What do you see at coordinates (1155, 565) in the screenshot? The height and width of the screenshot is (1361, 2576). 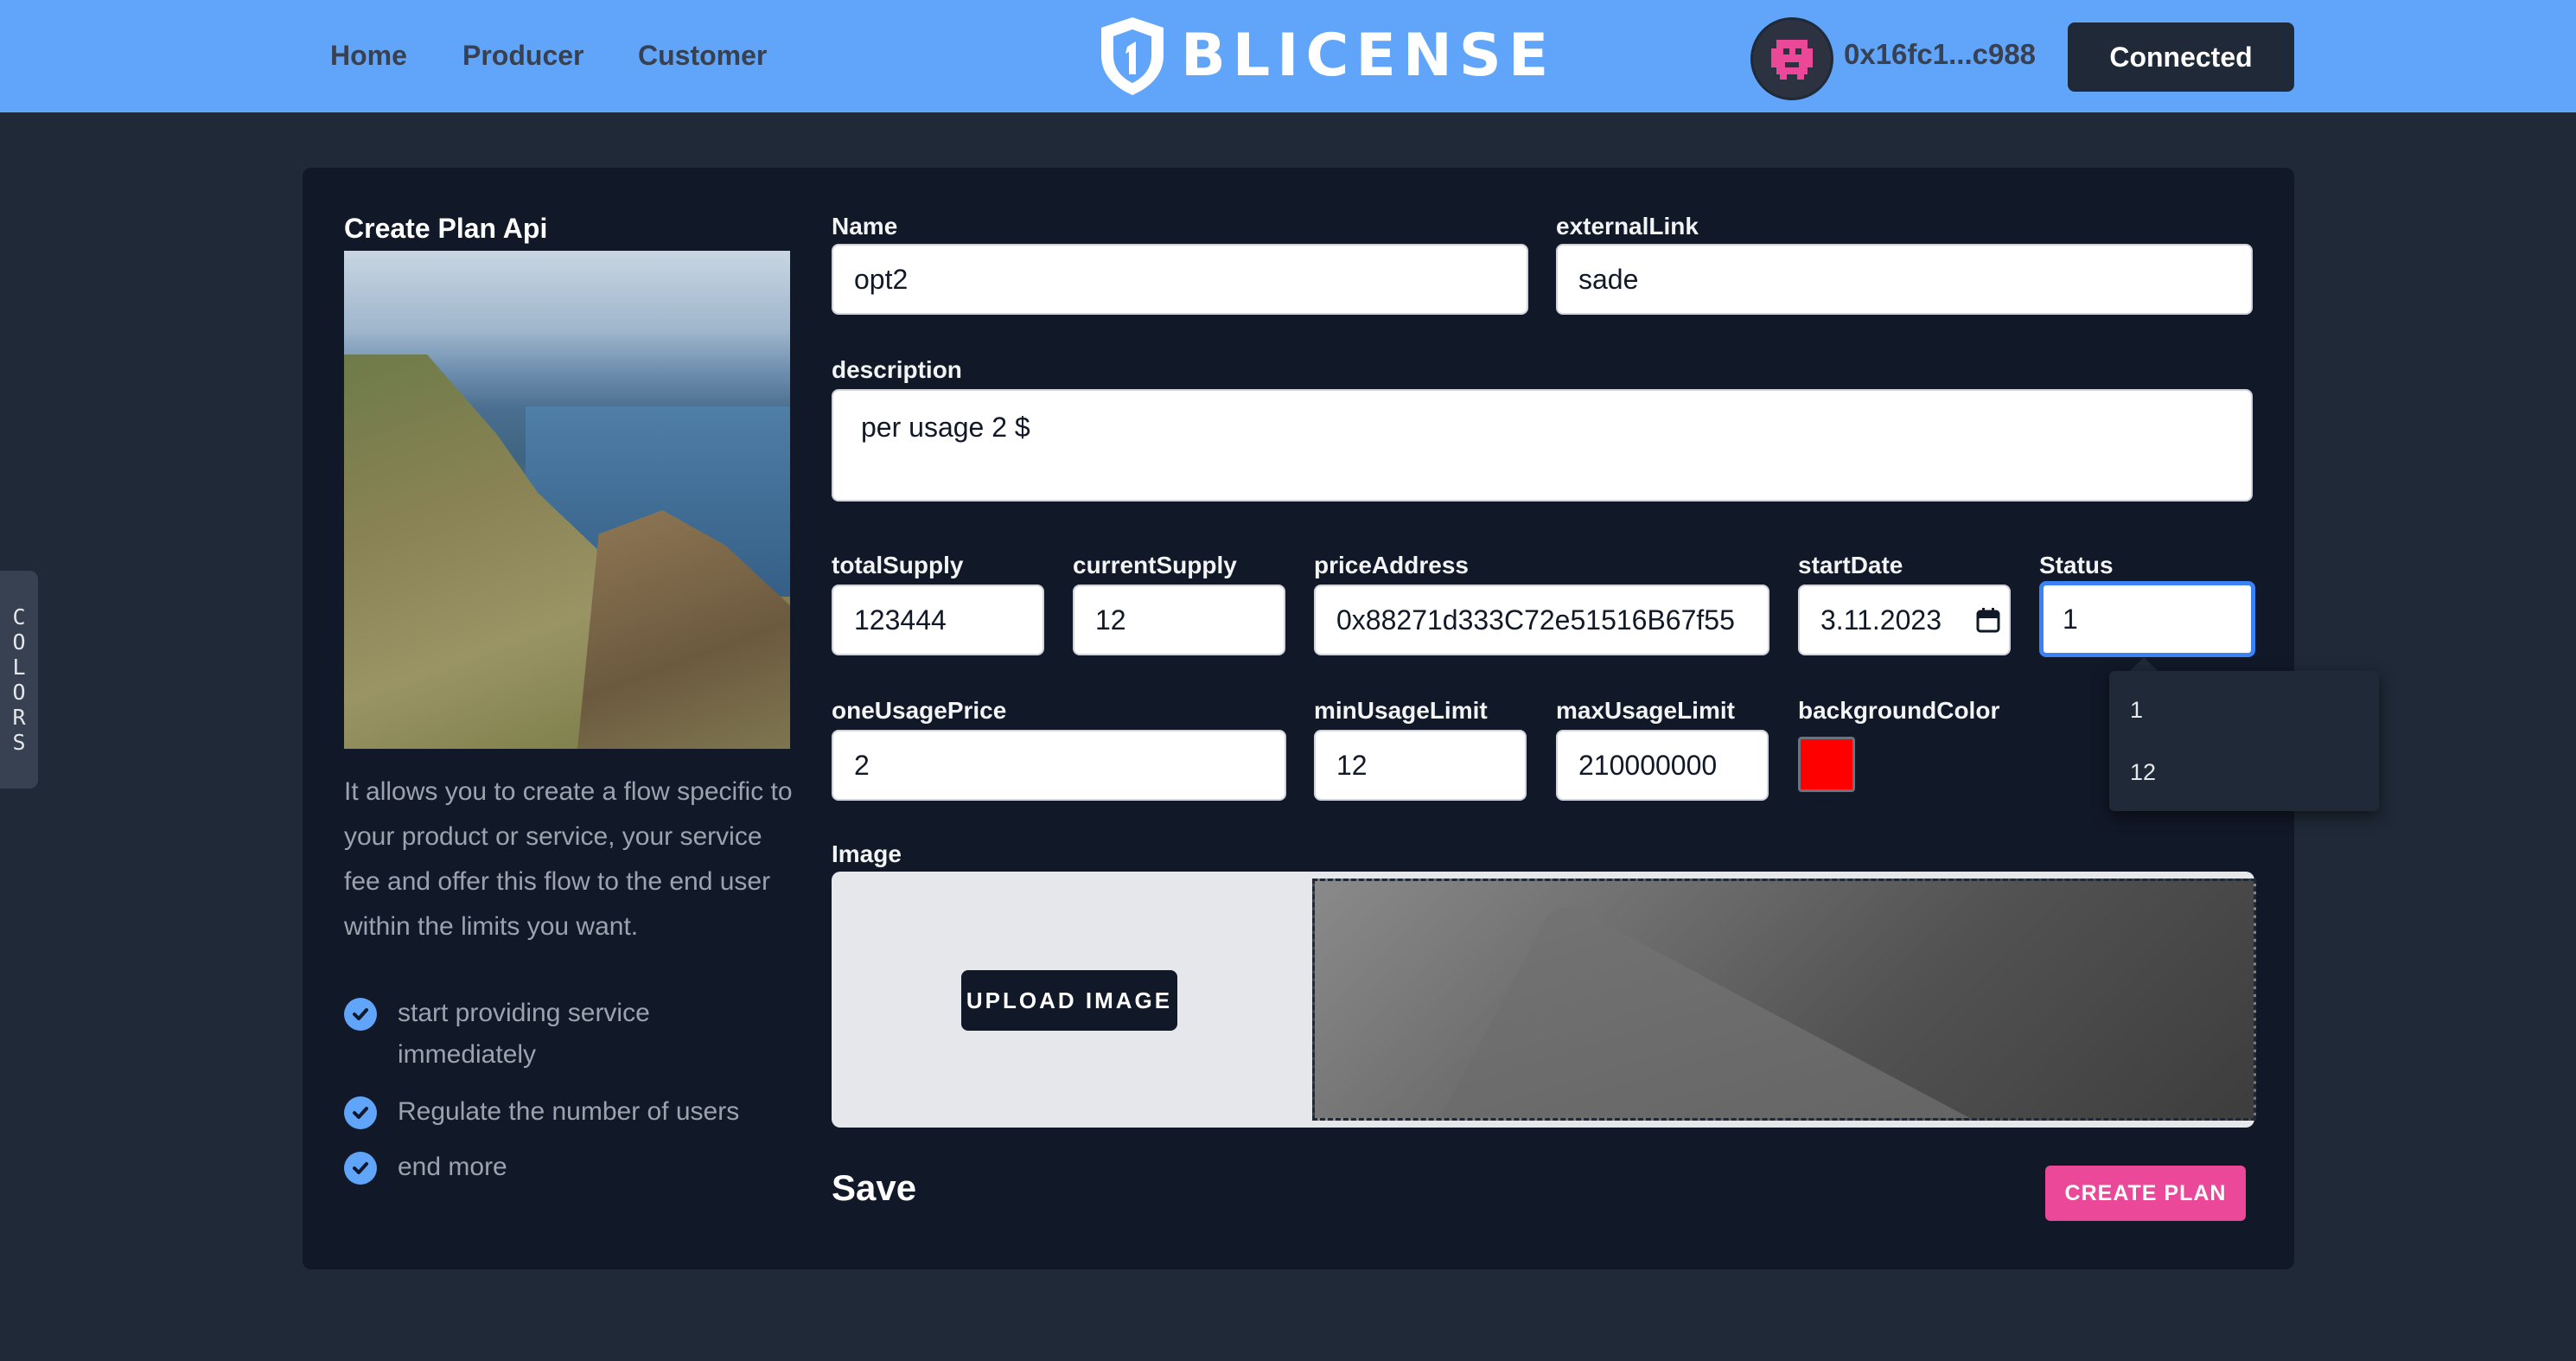 I see `current-supply-label: currentSupply` at bounding box center [1155, 565].